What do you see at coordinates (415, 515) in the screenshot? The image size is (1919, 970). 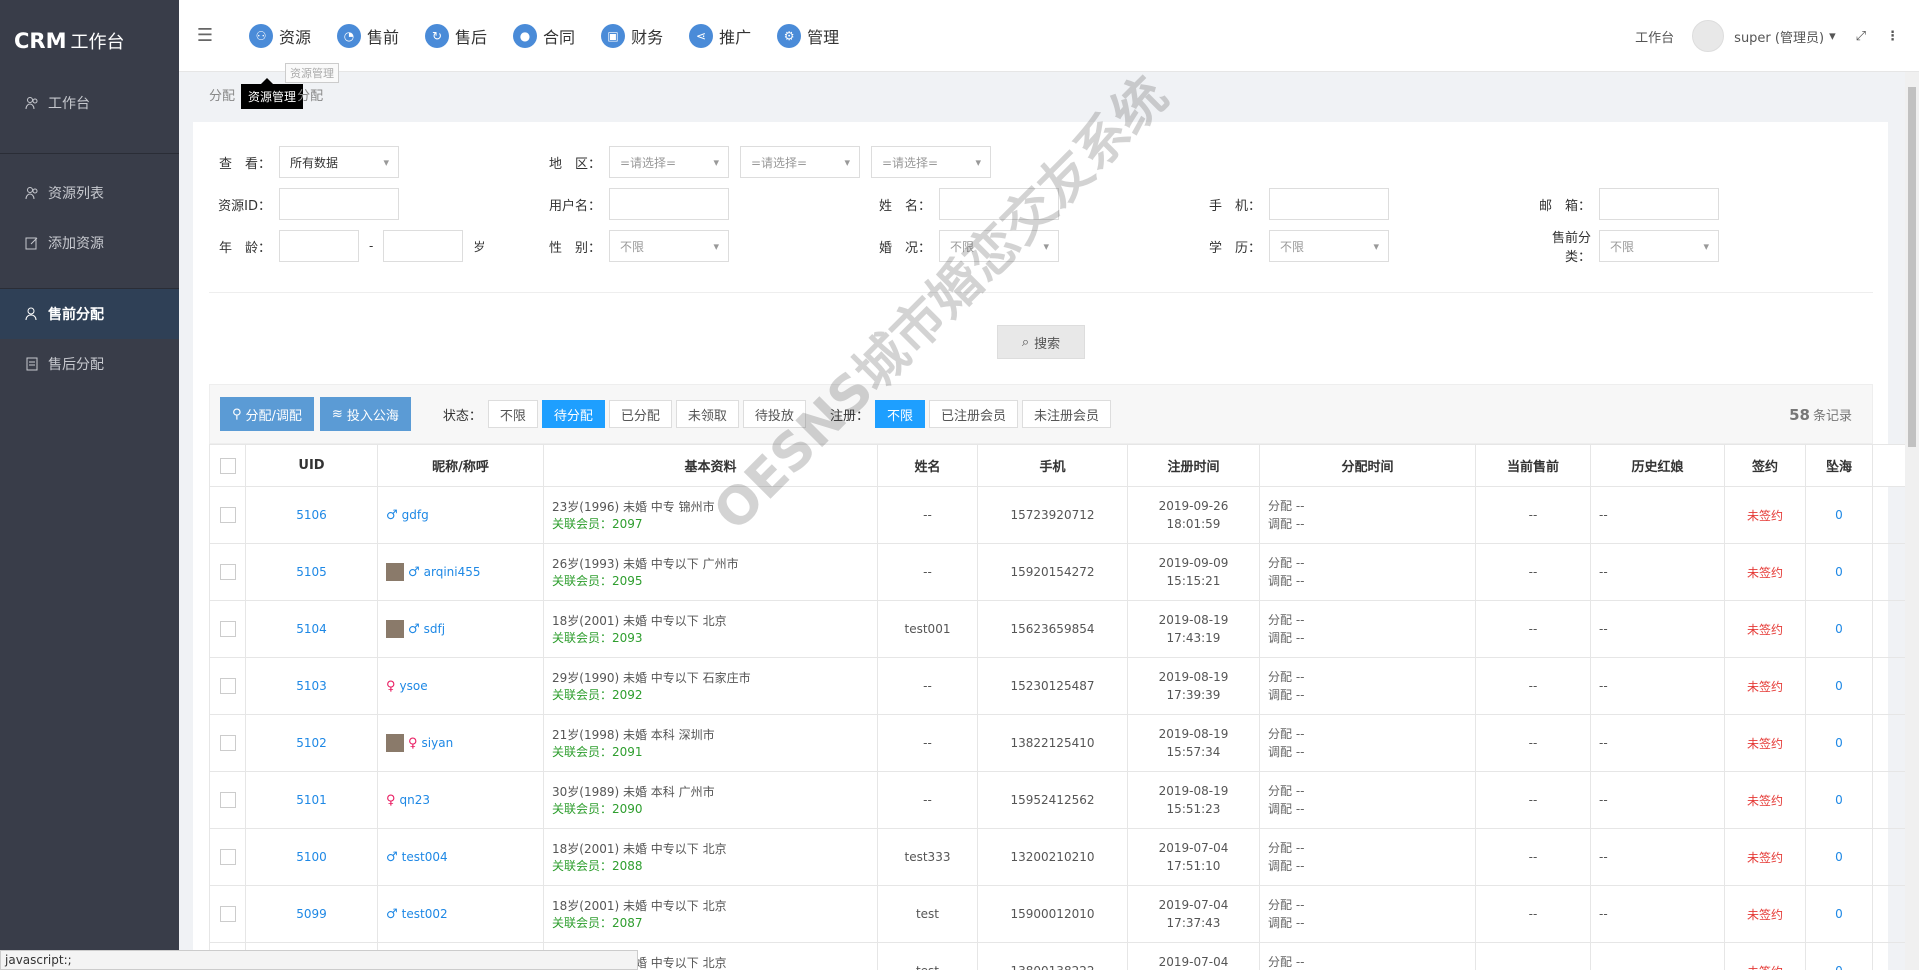 I see `nickname-link: gdfg` at bounding box center [415, 515].